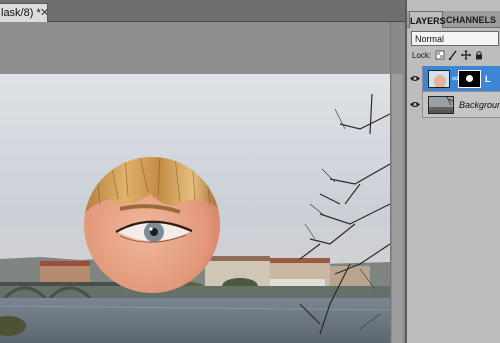 The width and height of the screenshot is (500, 343). What do you see at coordinates (441, 105) in the screenshot?
I see `city-thumbnail-icon` at bounding box center [441, 105].